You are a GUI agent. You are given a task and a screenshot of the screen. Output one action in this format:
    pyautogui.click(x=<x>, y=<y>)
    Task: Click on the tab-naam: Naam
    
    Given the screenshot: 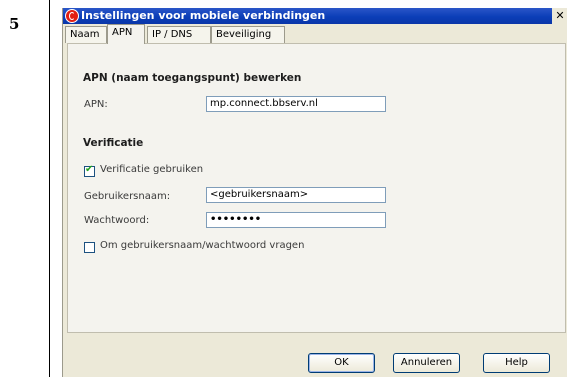 What is the action you would take?
    pyautogui.click(x=86, y=34)
    